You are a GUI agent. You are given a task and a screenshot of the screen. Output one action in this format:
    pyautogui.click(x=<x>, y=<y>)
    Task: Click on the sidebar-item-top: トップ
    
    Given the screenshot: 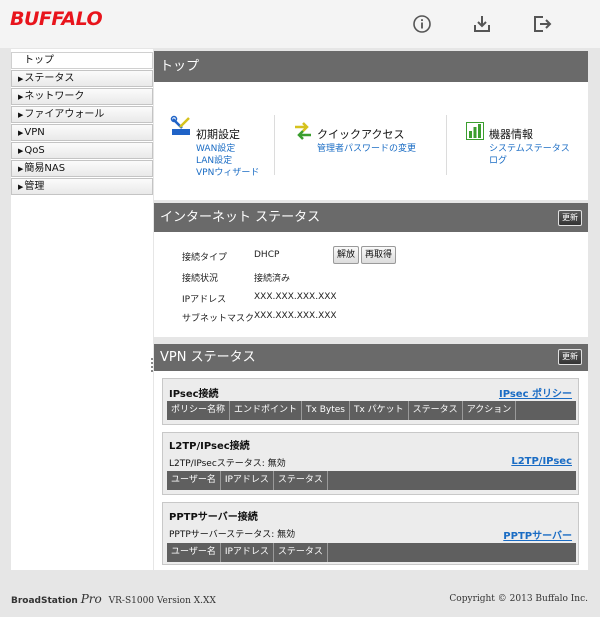 What is the action you would take?
    pyautogui.click(x=82, y=60)
    